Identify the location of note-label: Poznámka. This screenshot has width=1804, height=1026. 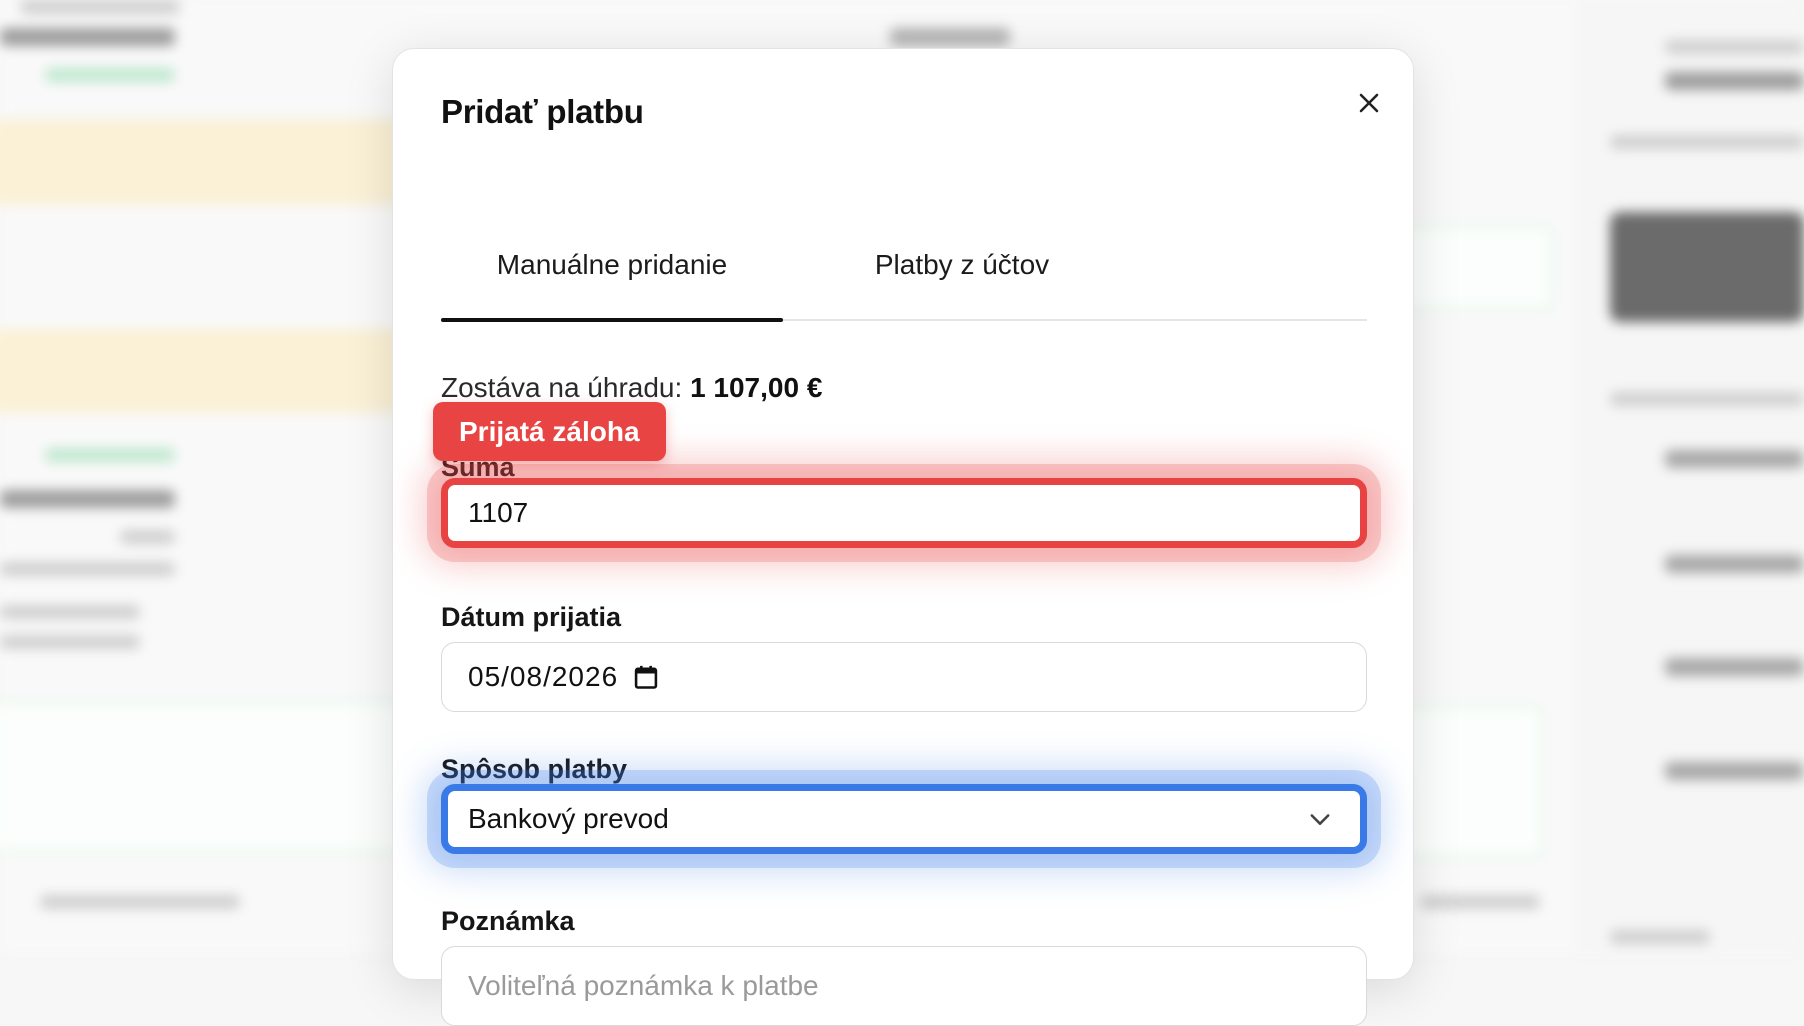
(508, 921).